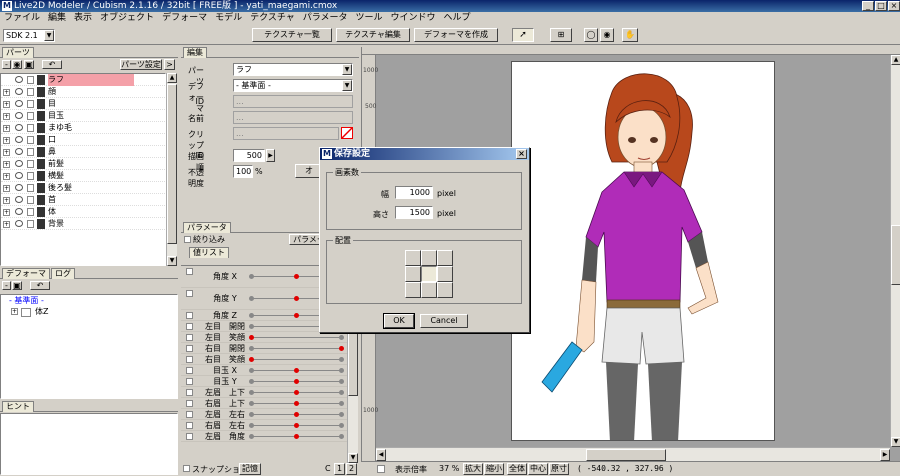 The width and height of the screenshot is (900, 476). Describe the element at coordinates (83, 212) in the screenshot. I see `list-item: + 体` at that location.